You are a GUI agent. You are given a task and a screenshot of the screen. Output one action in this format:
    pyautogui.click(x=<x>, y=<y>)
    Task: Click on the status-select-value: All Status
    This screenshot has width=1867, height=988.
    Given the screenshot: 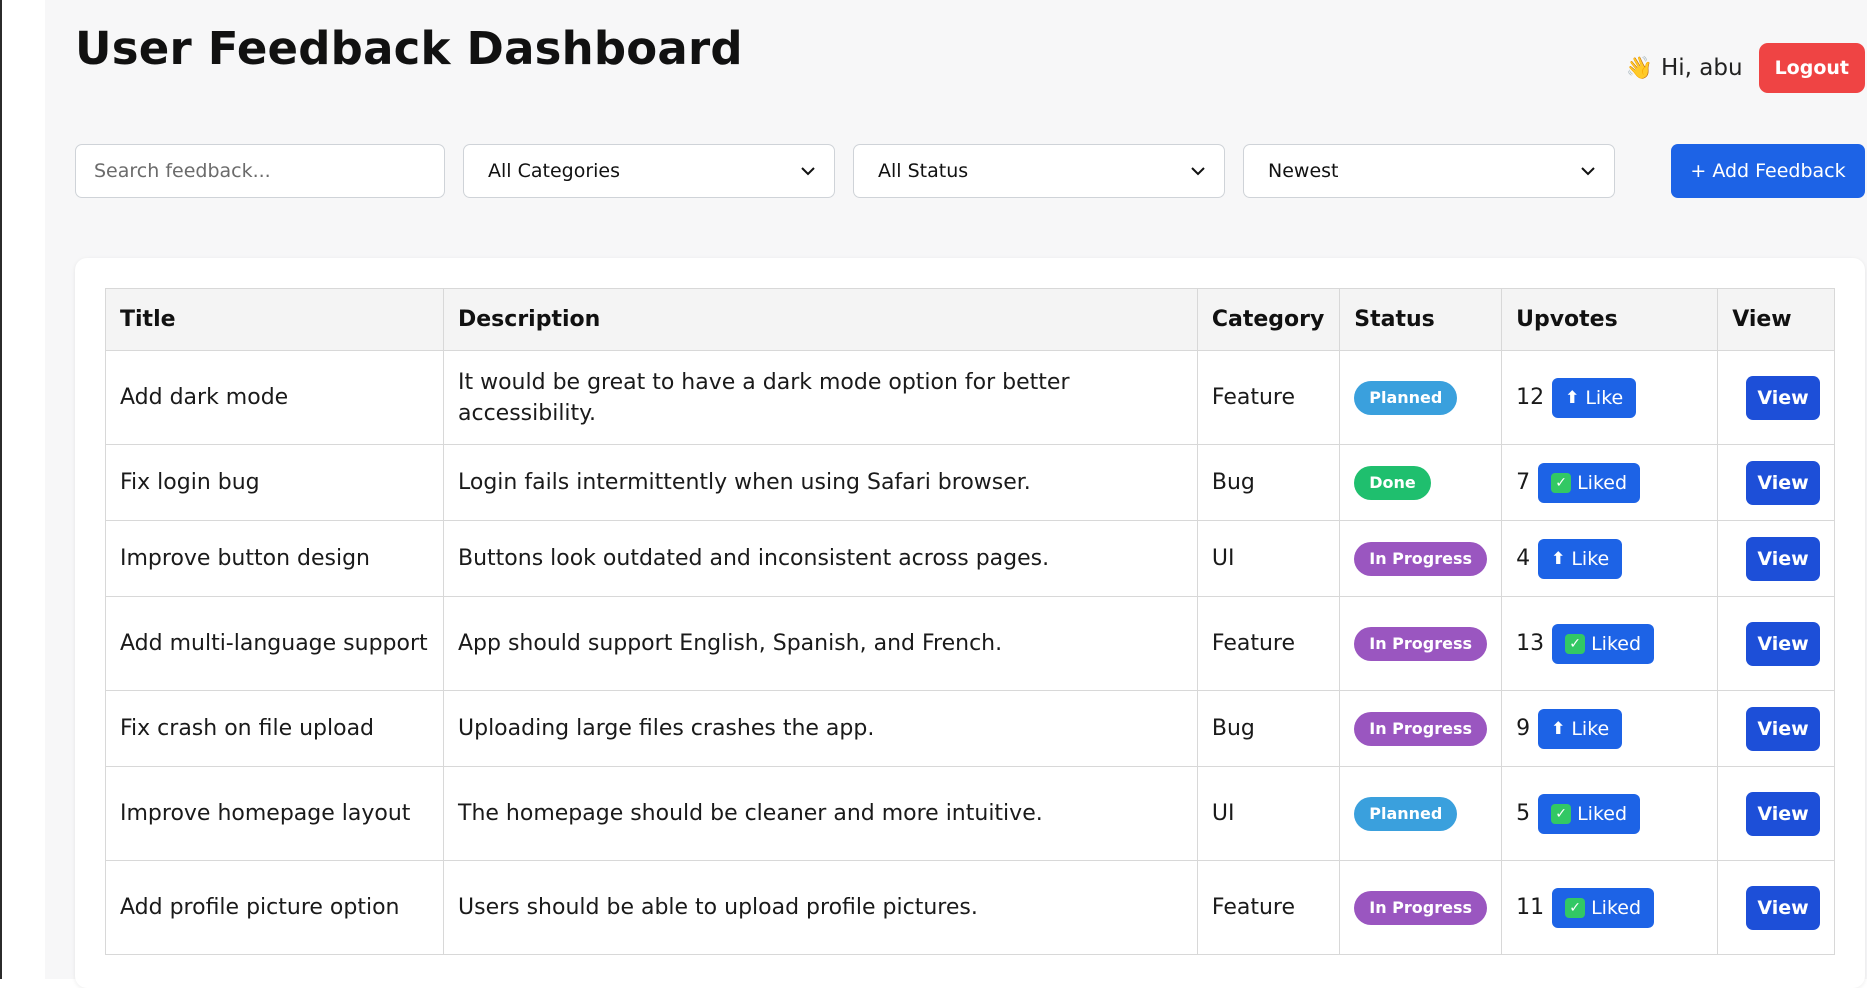 What is the action you would take?
    pyautogui.click(x=923, y=171)
    